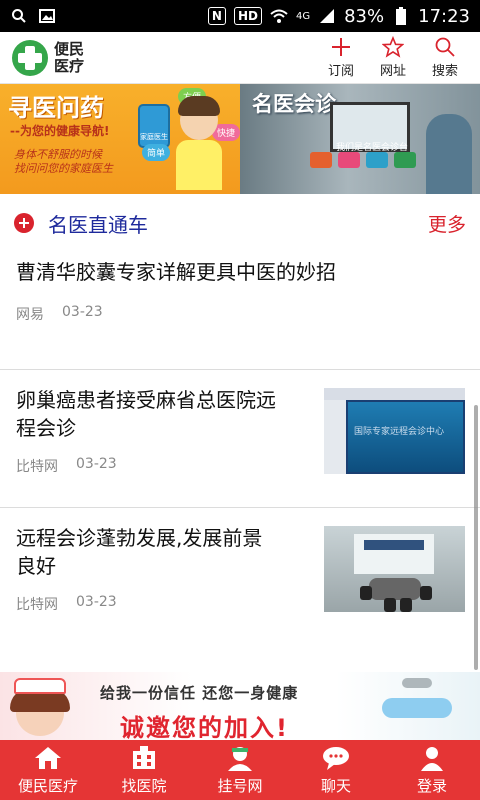 The width and height of the screenshot is (480, 800). I want to click on news-title: 远程会诊蓬勃发展,发展前景 良好, so click(139, 552).